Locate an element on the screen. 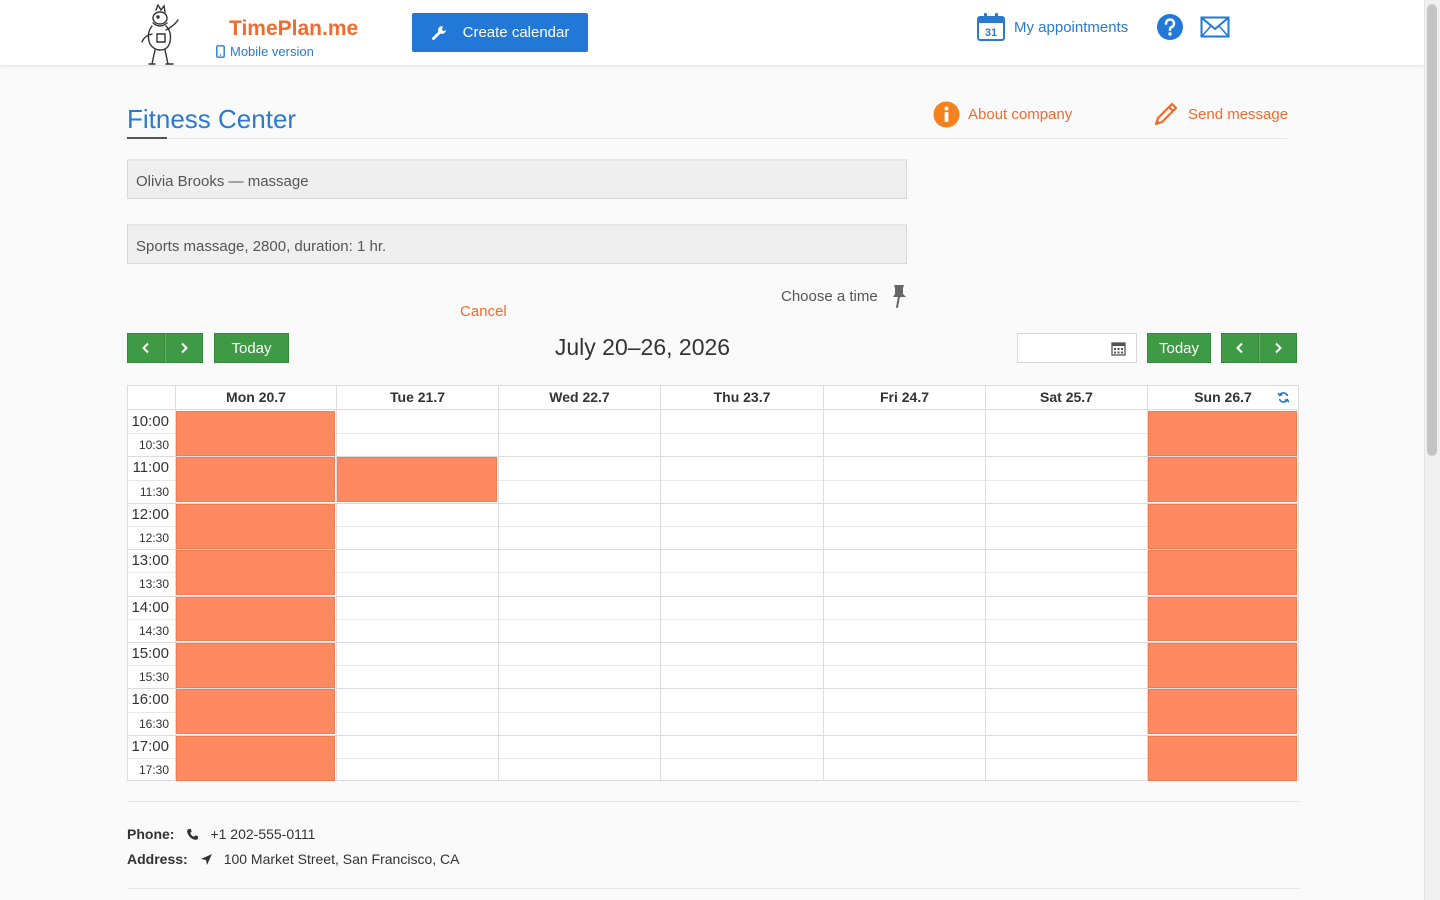 The image size is (1440, 900). service-select: Sports massage, 2800, duration: 1 hr. is located at coordinates (517, 244).